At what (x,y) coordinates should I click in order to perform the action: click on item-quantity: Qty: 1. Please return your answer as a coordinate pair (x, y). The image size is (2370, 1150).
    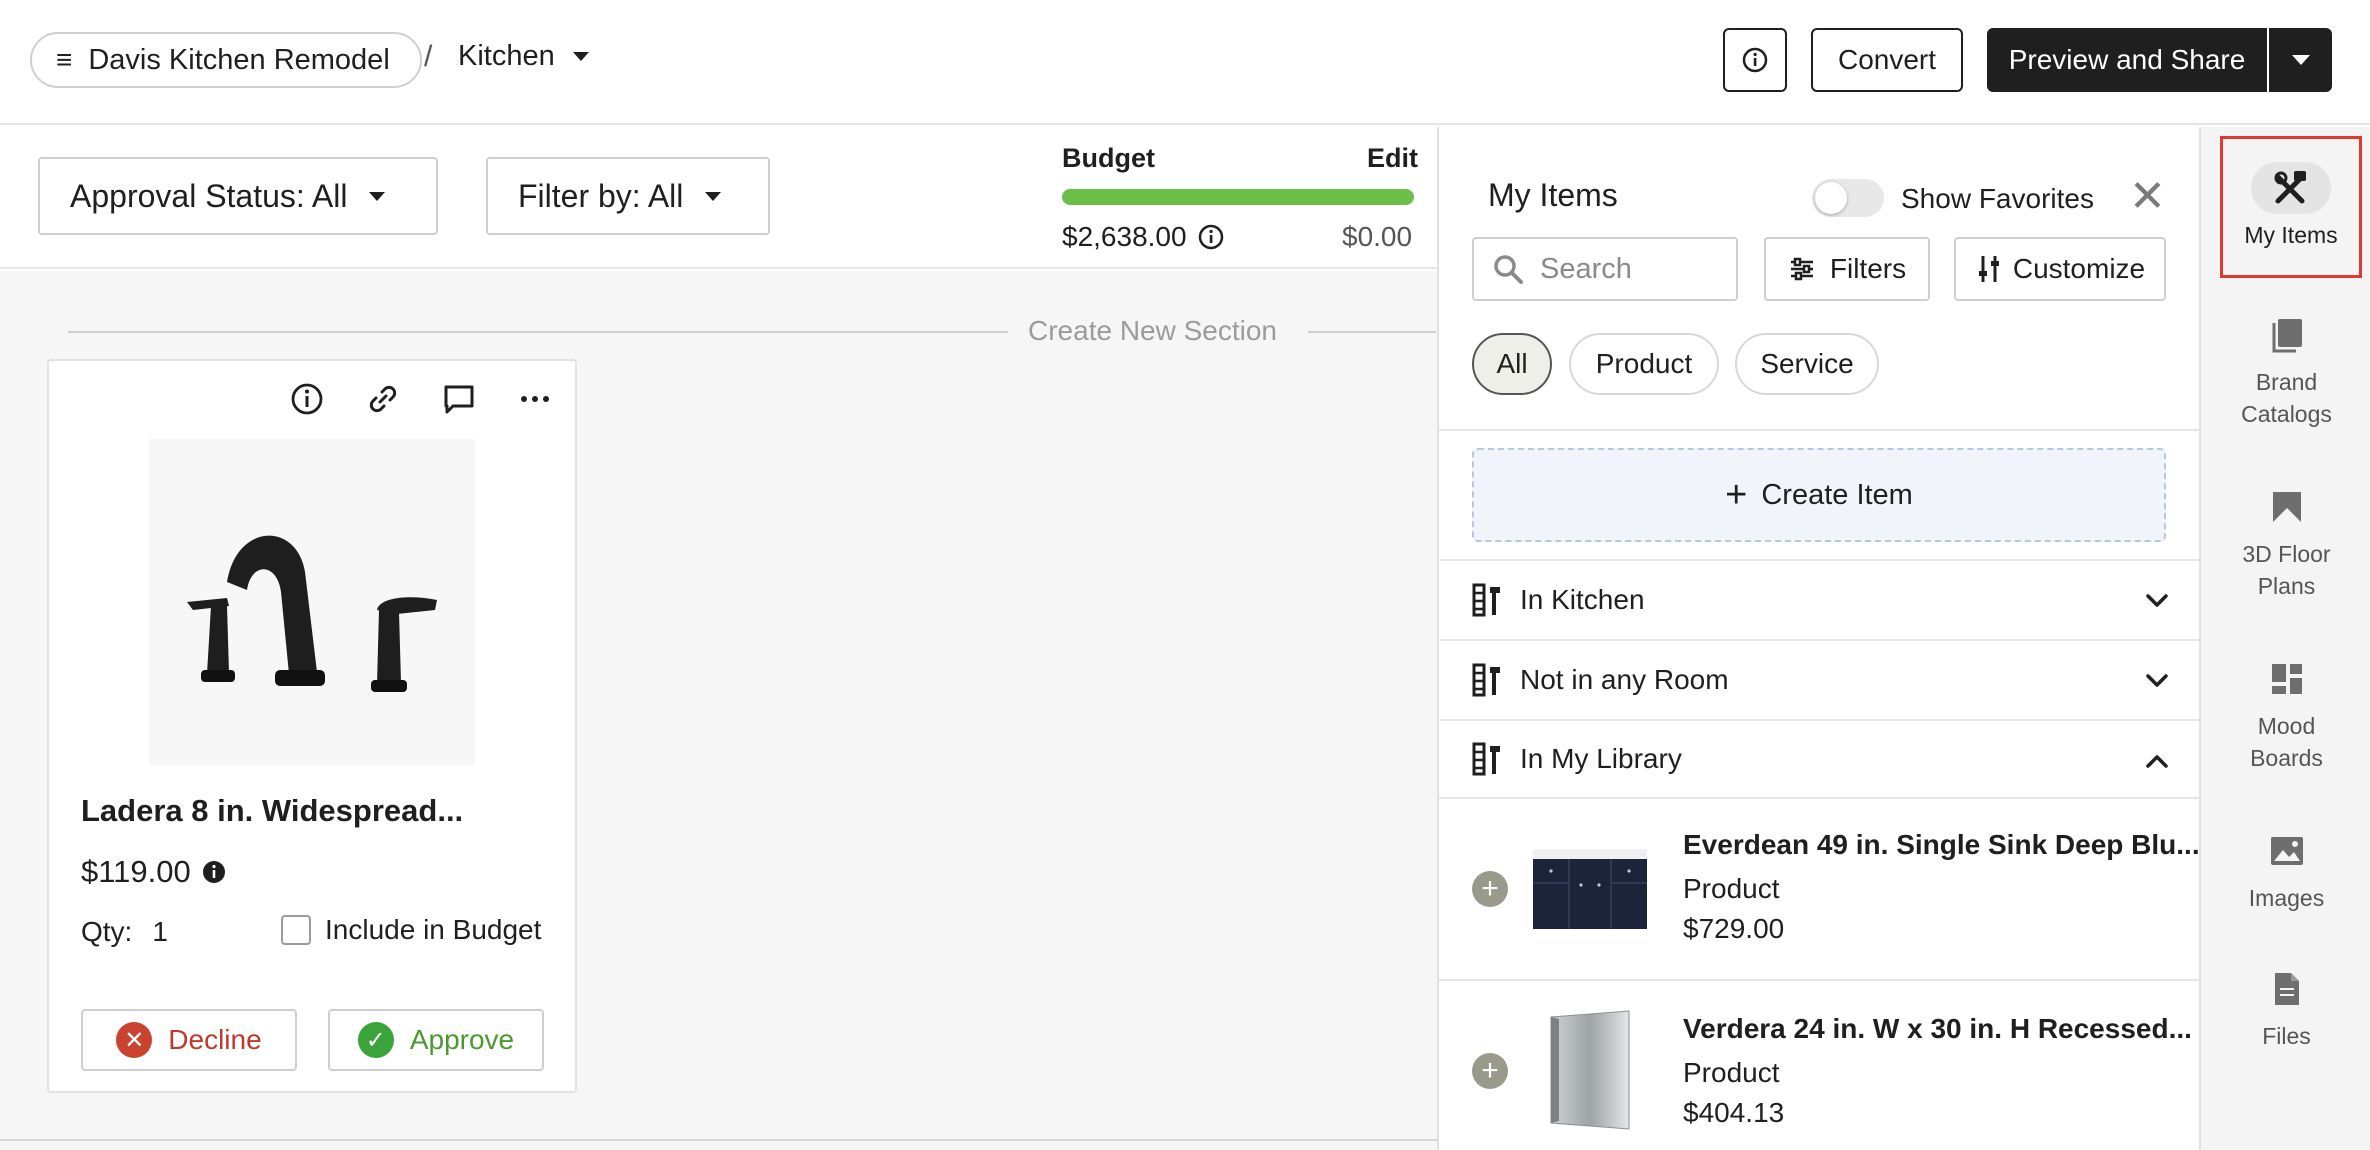
    Looking at the image, I should click on (124, 932).